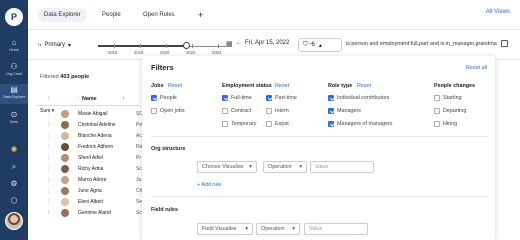 The width and height of the screenshot is (520, 240). Describe the element at coordinates (14, 200) in the screenshot. I see `help-icon: ⬡` at that location.